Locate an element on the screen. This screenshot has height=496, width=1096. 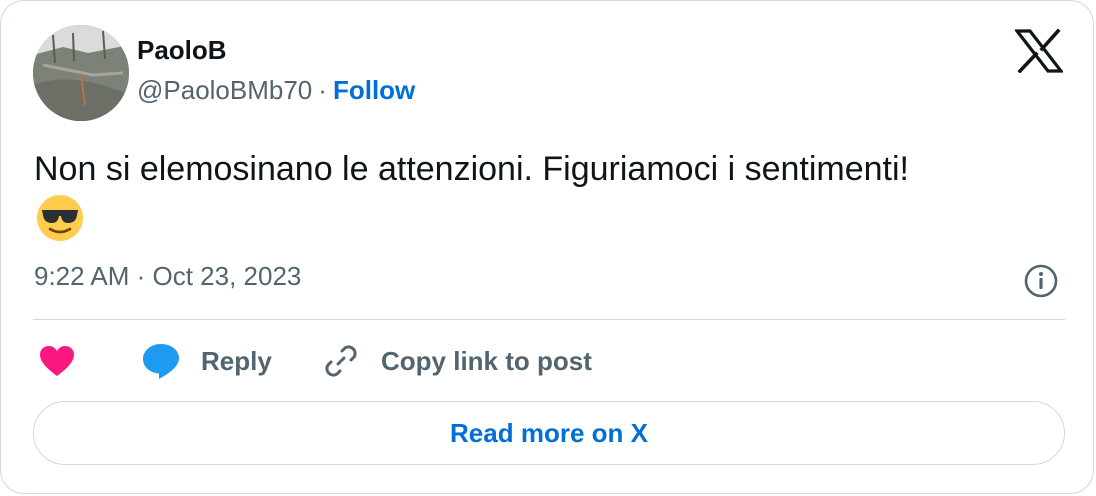
author-display-name: PaoloB is located at coordinates (182, 50).